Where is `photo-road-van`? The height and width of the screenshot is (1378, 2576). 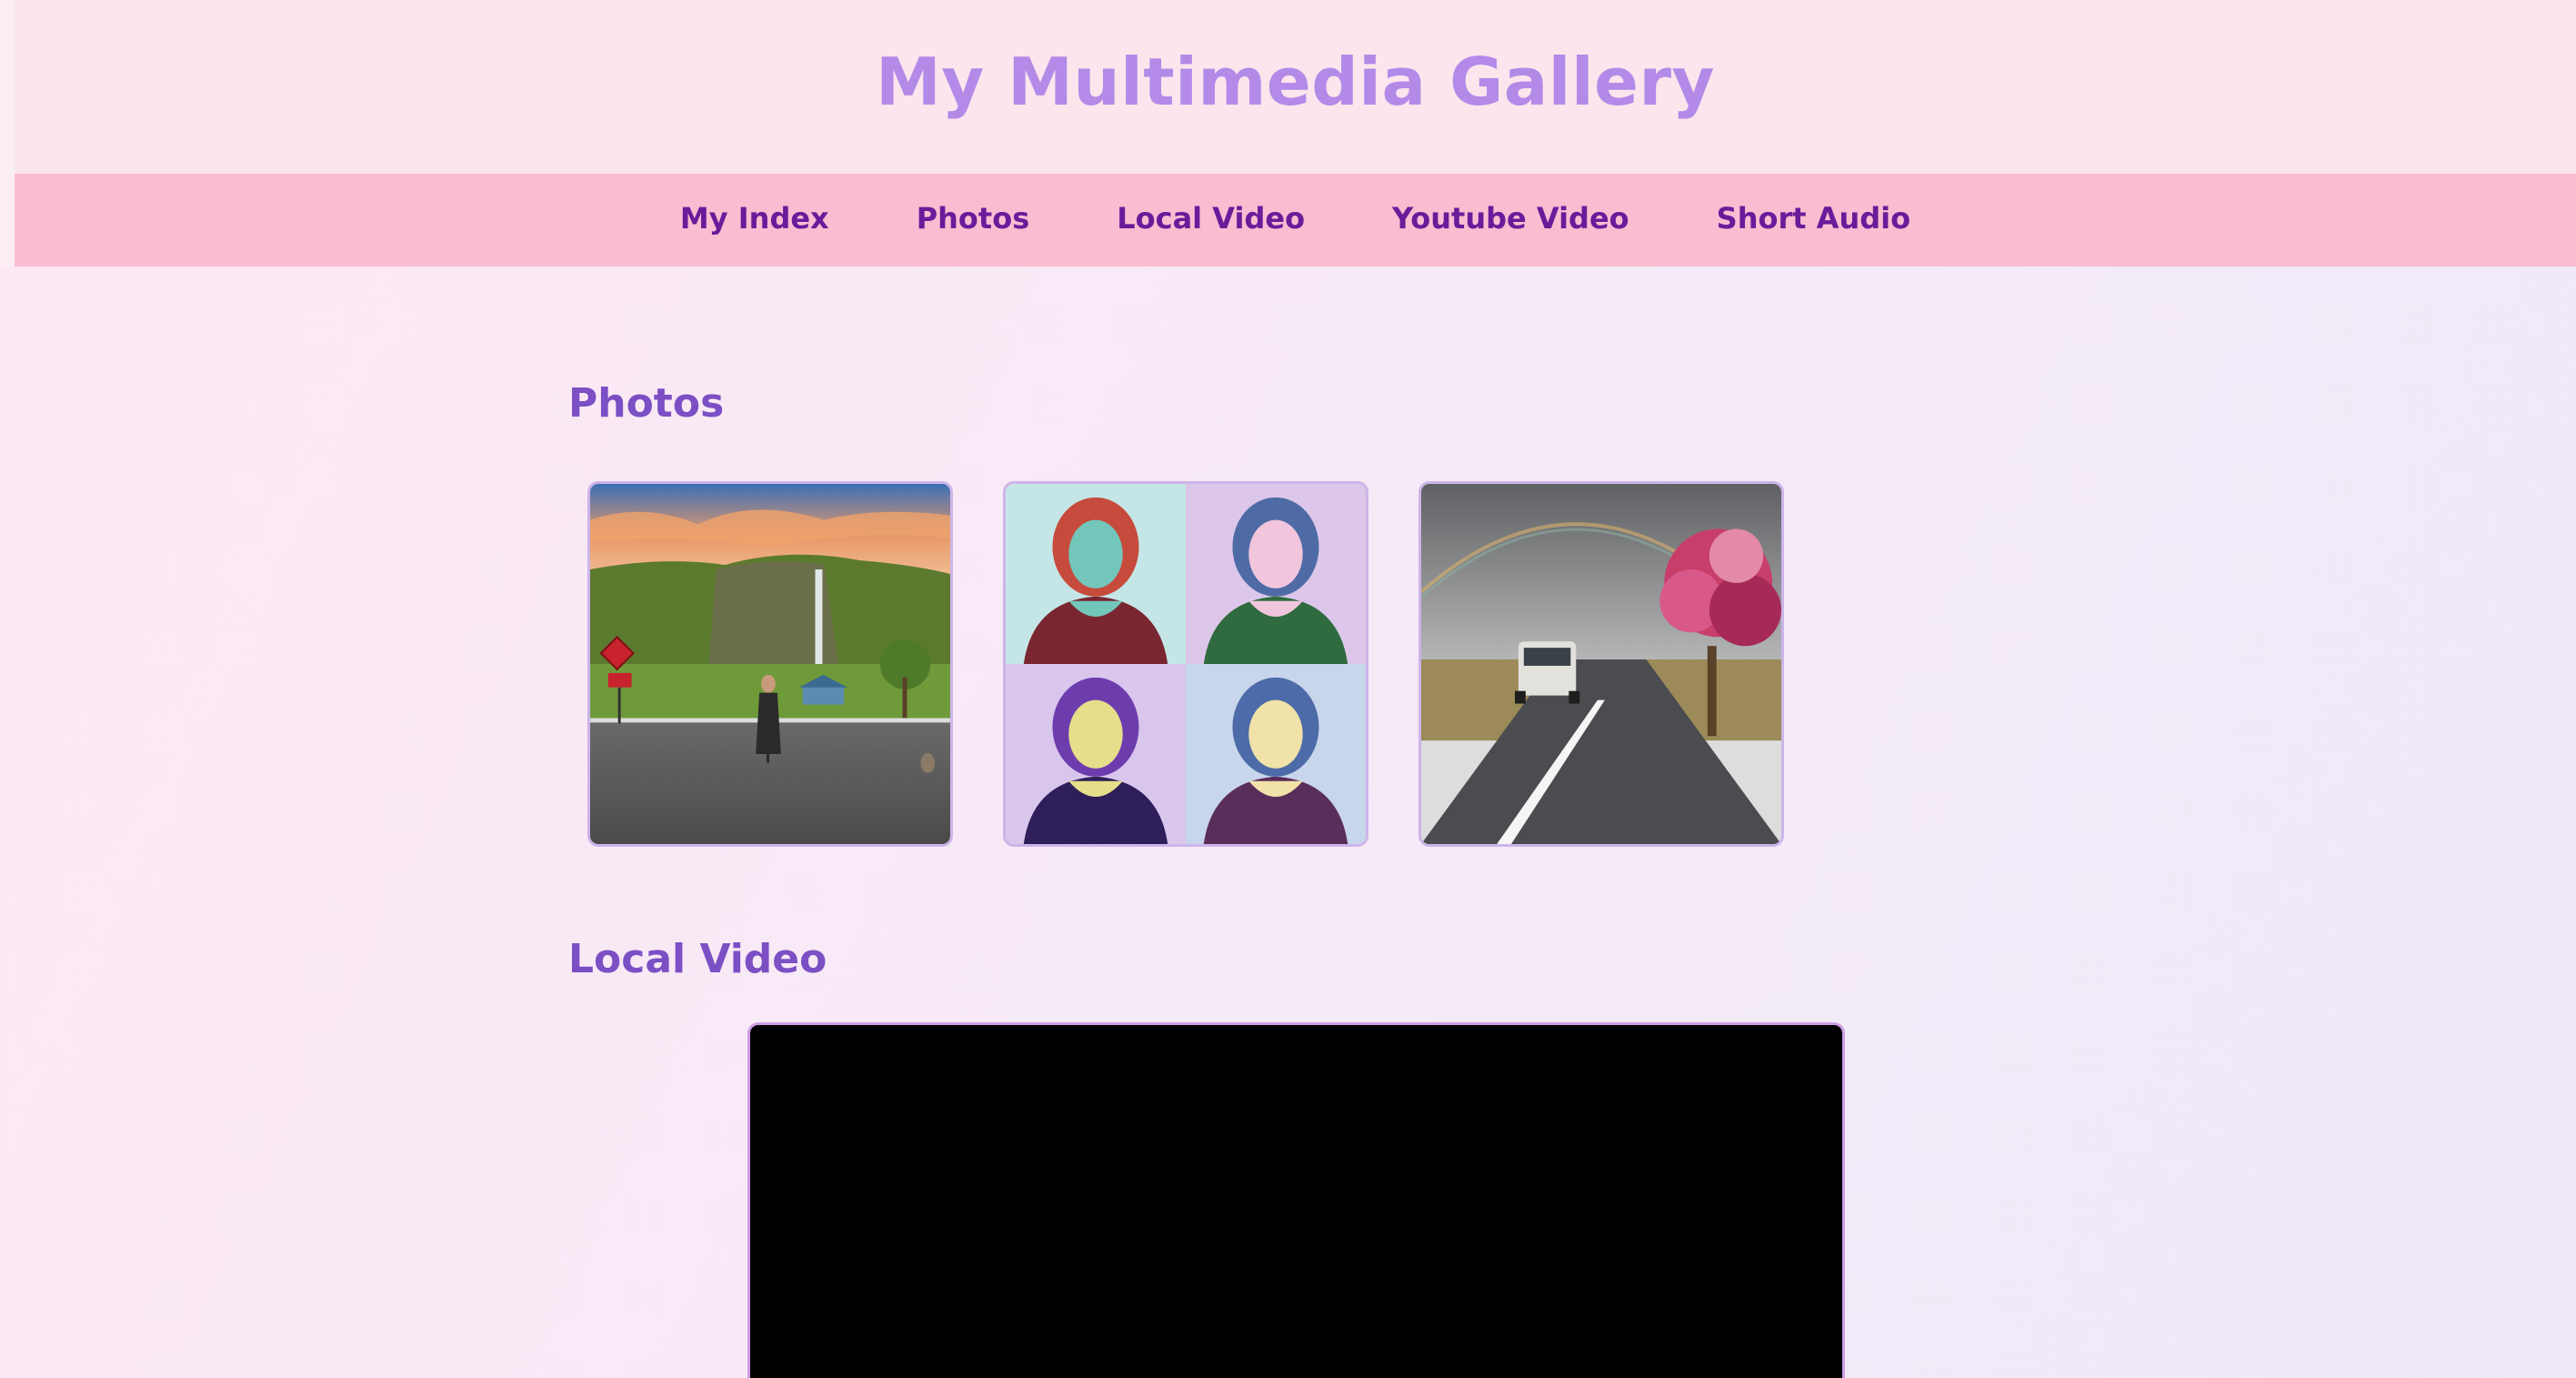 photo-road-van is located at coordinates (1601, 664).